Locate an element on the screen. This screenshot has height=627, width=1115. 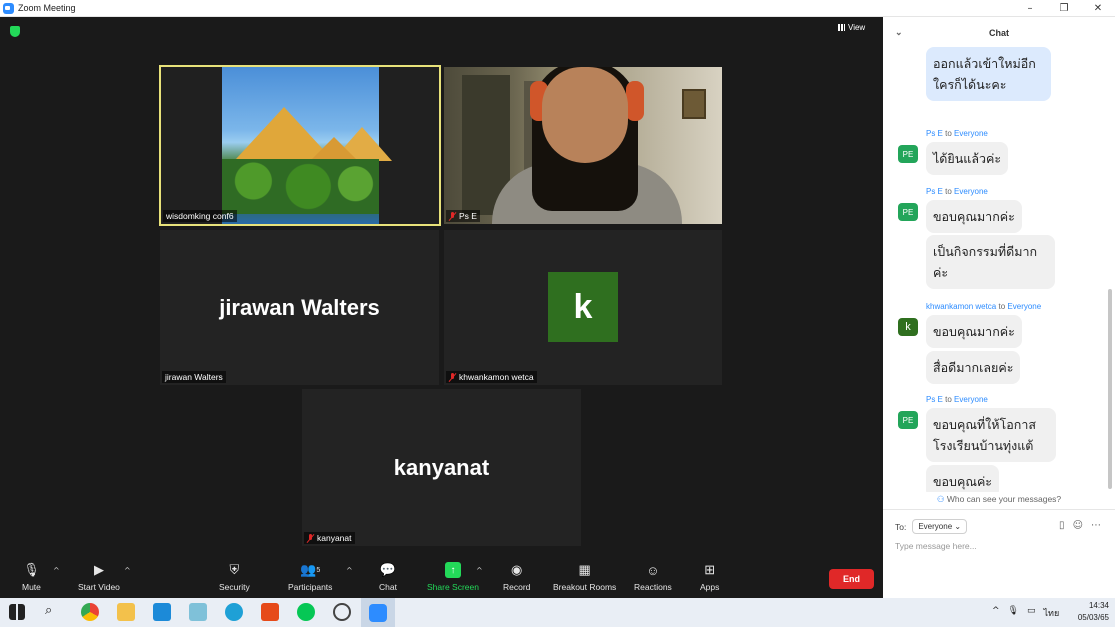
record-button: ◉ Record is located at coordinates (516, 577).